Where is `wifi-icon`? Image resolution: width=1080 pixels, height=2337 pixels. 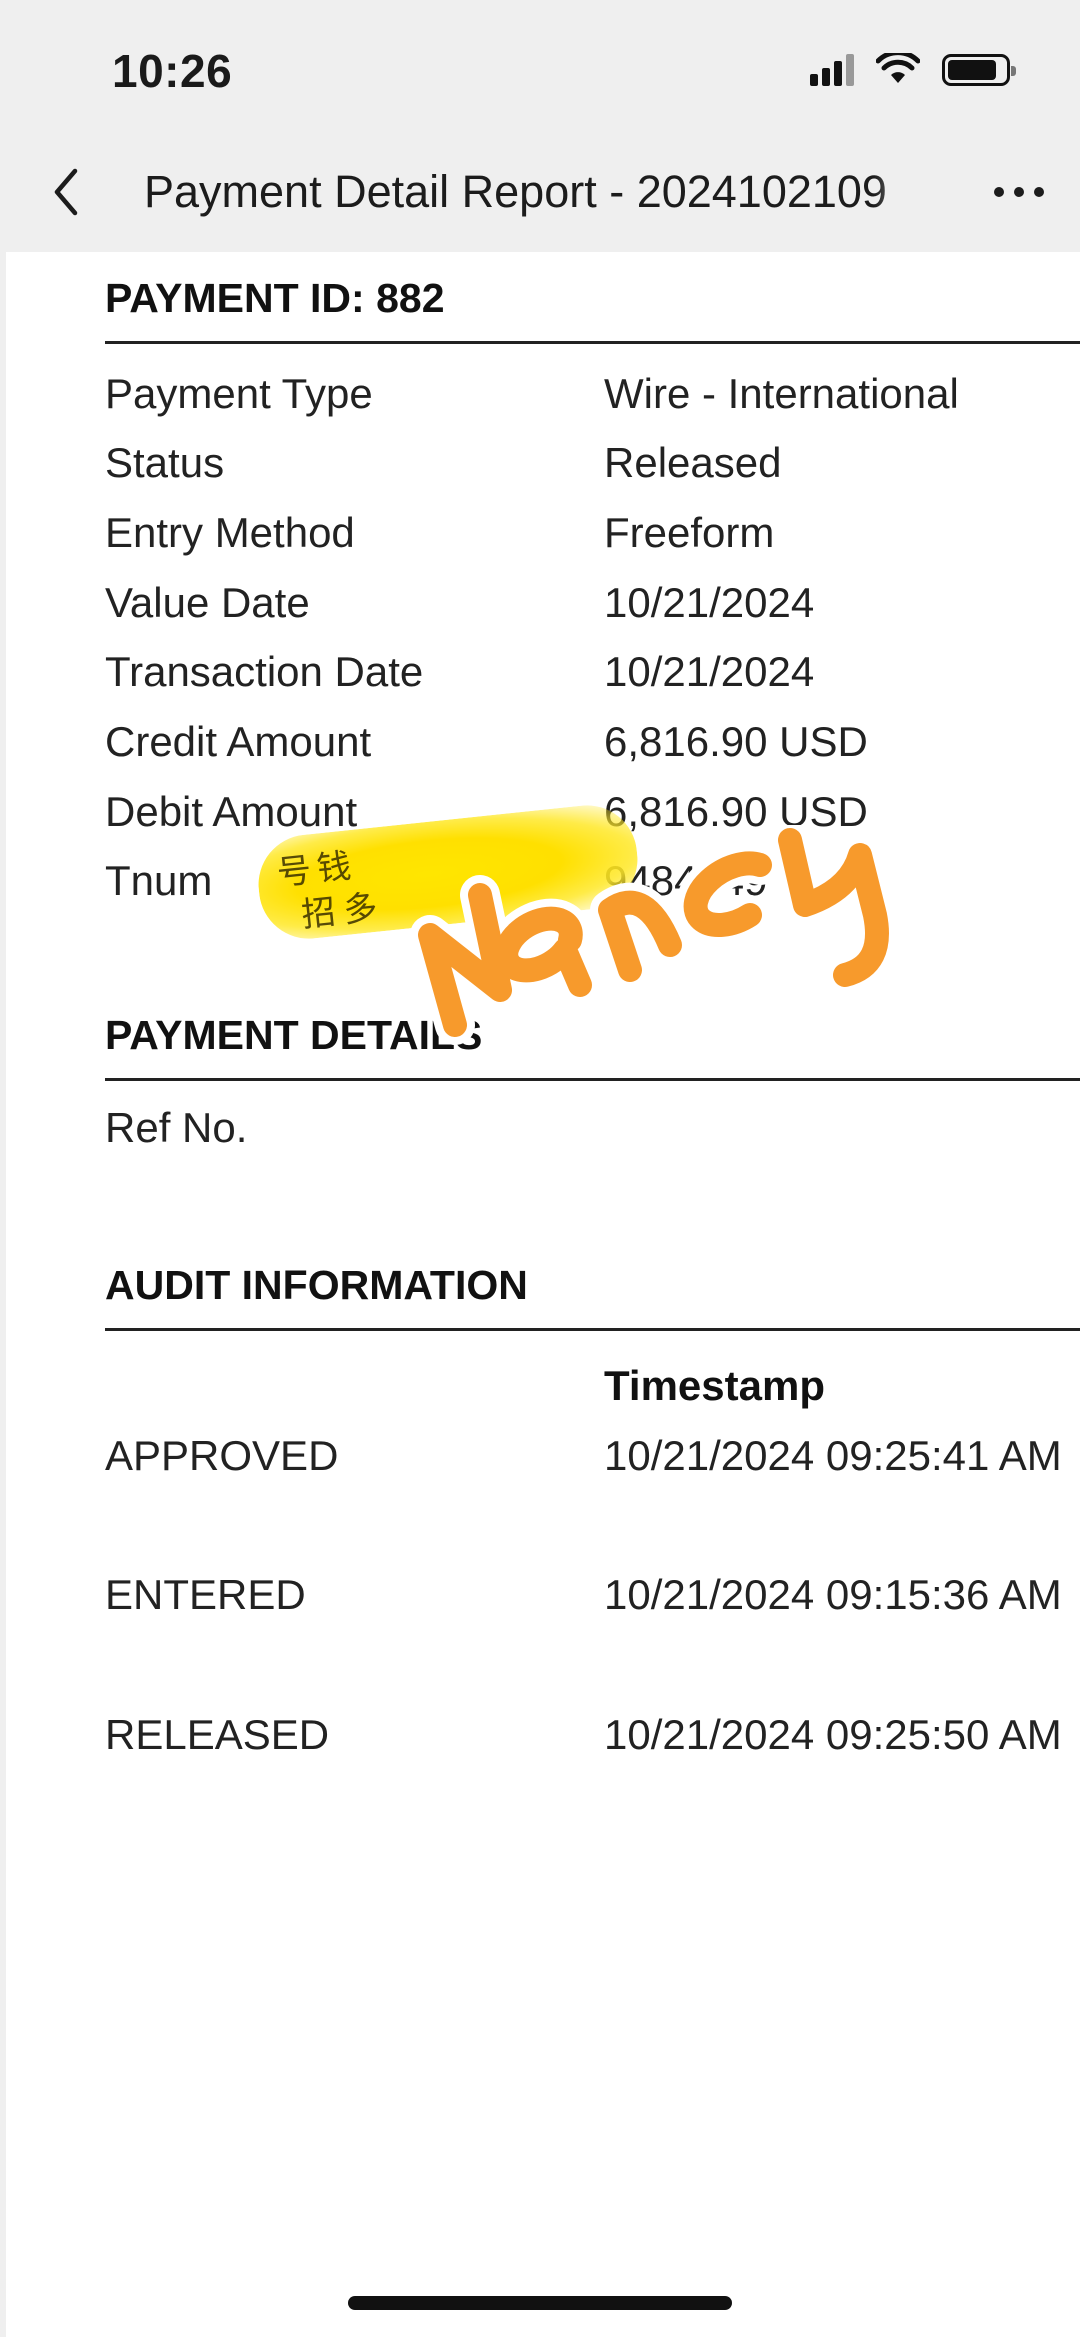
wifi-icon is located at coordinates (898, 68).